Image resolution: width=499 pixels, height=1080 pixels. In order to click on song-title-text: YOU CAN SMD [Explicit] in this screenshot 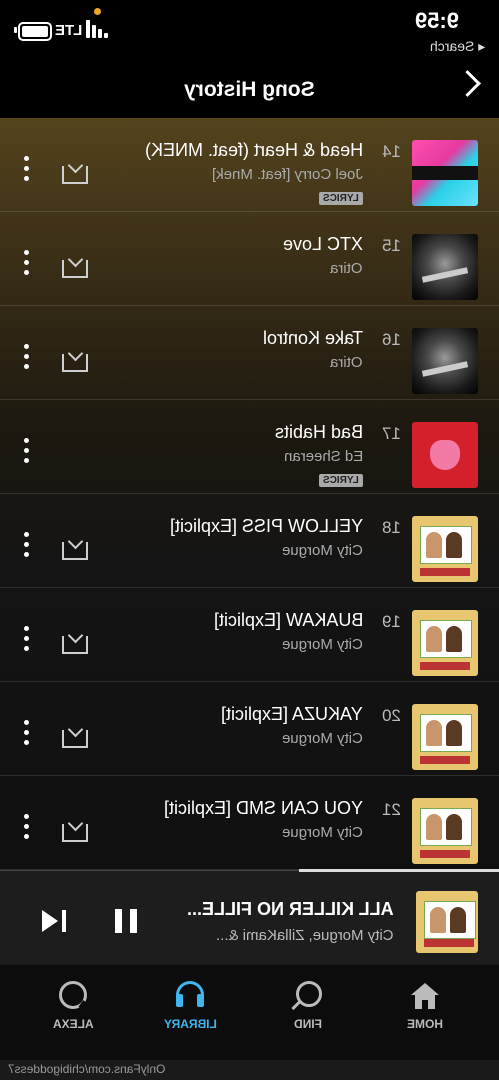, I will do `click(263, 808)`.